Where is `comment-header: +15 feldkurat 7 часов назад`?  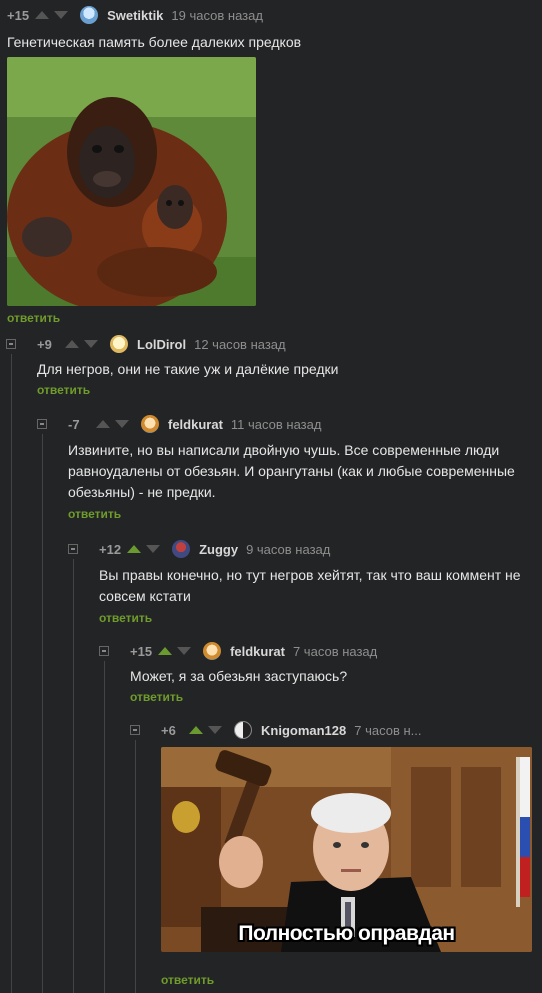 comment-header: +15 feldkurat 7 часов назад is located at coordinates (335, 651).